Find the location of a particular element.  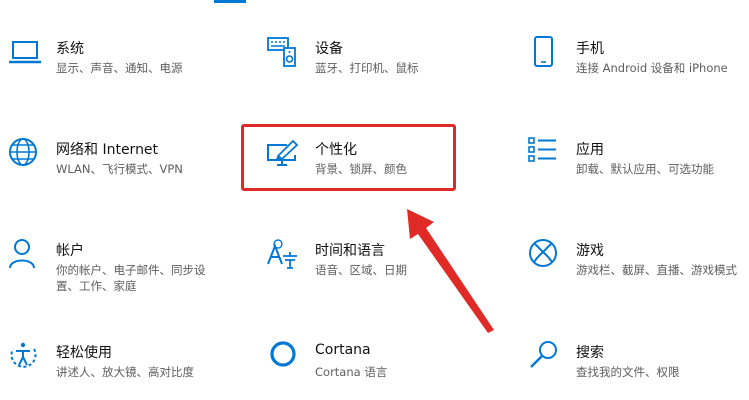

laptop-icon is located at coordinates (25, 53).